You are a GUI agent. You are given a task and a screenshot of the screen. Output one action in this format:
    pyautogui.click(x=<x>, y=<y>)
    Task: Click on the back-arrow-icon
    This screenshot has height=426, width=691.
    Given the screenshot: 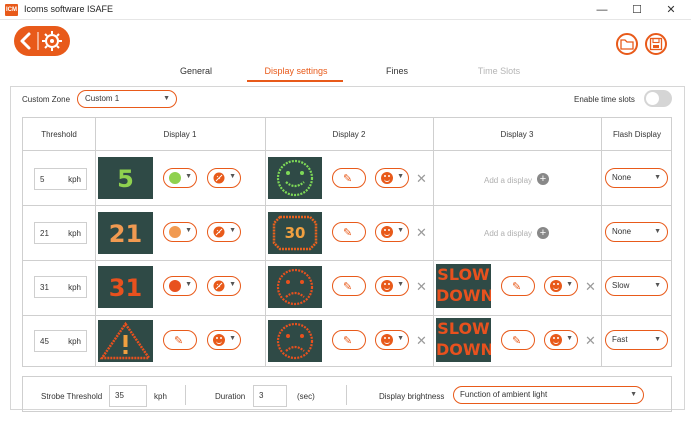 What is the action you would take?
    pyautogui.click(x=41, y=41)
    